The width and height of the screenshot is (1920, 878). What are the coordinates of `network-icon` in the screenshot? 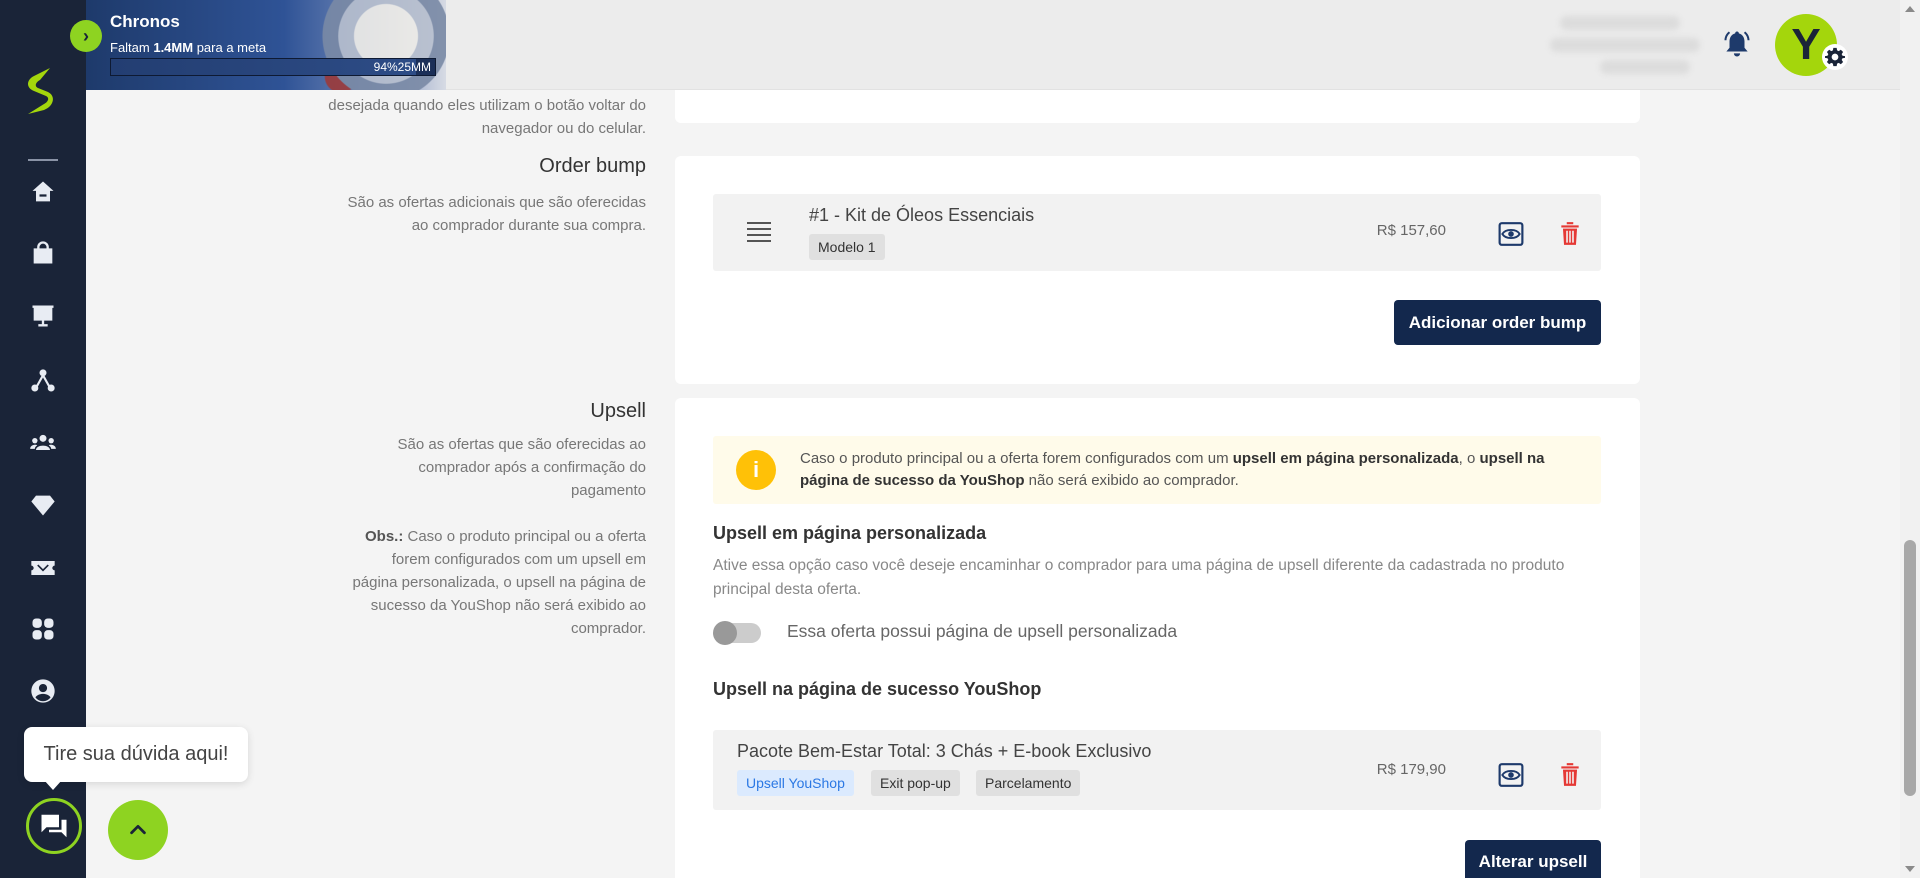 It's located at (43, 381).